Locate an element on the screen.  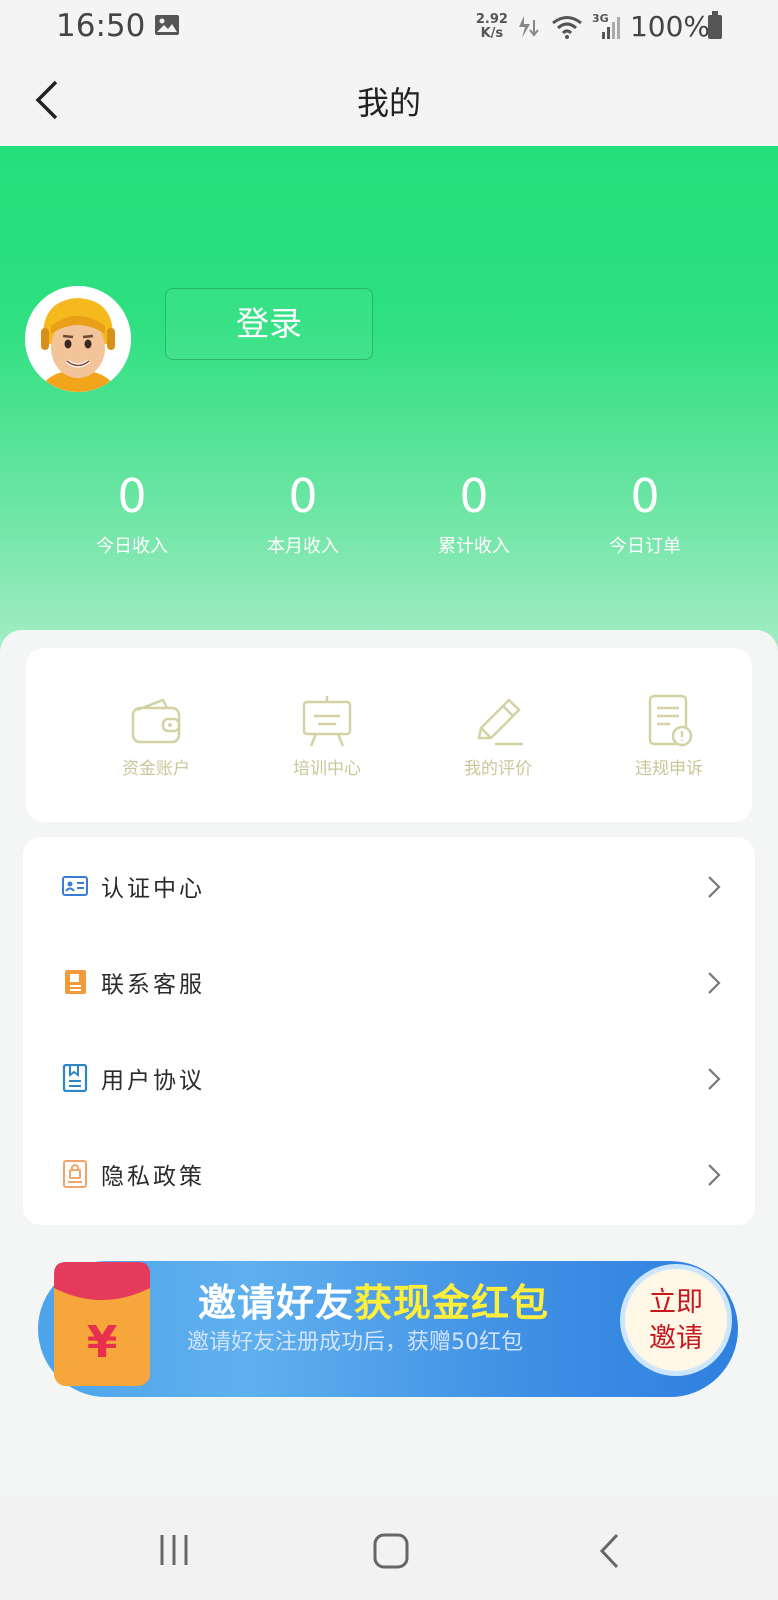
net-speed: 2.92 K/s is located at coordinates (491, 26).